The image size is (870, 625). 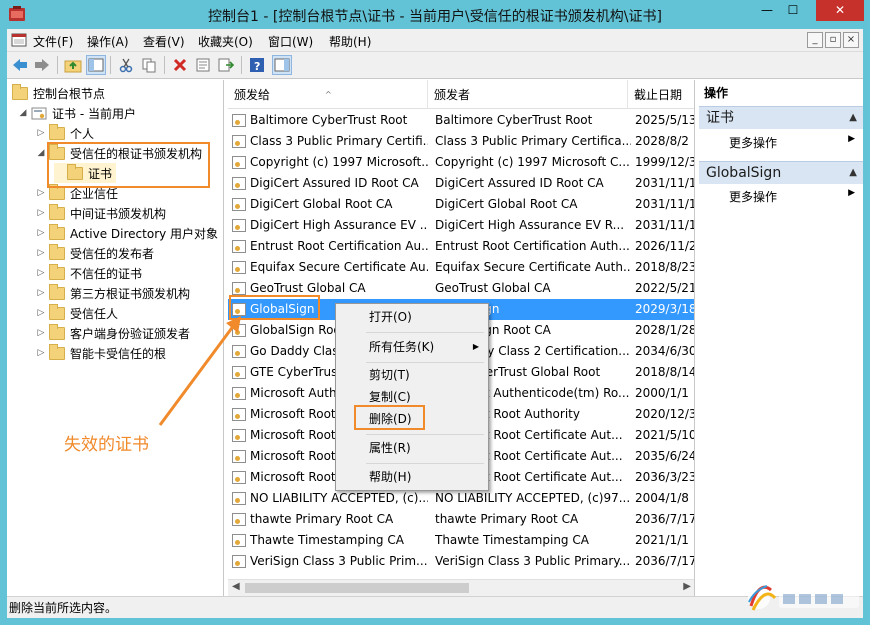 I want to click on delete-icon, so click(x=180, y=65).